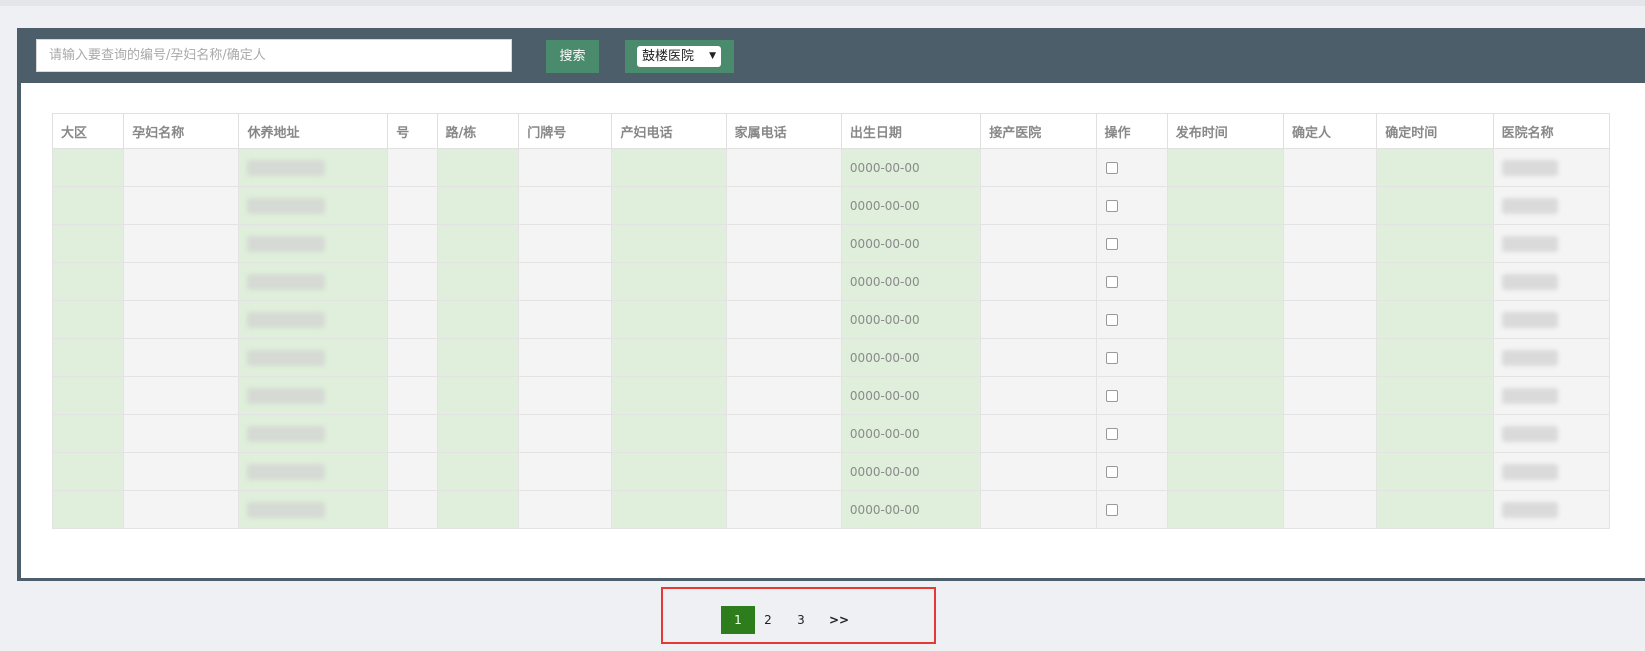 This screenshot has width=1645, height=651. Describe the element at coordinates (801, 620) in the screenshot. I see `page-3-button: 3` at that location.